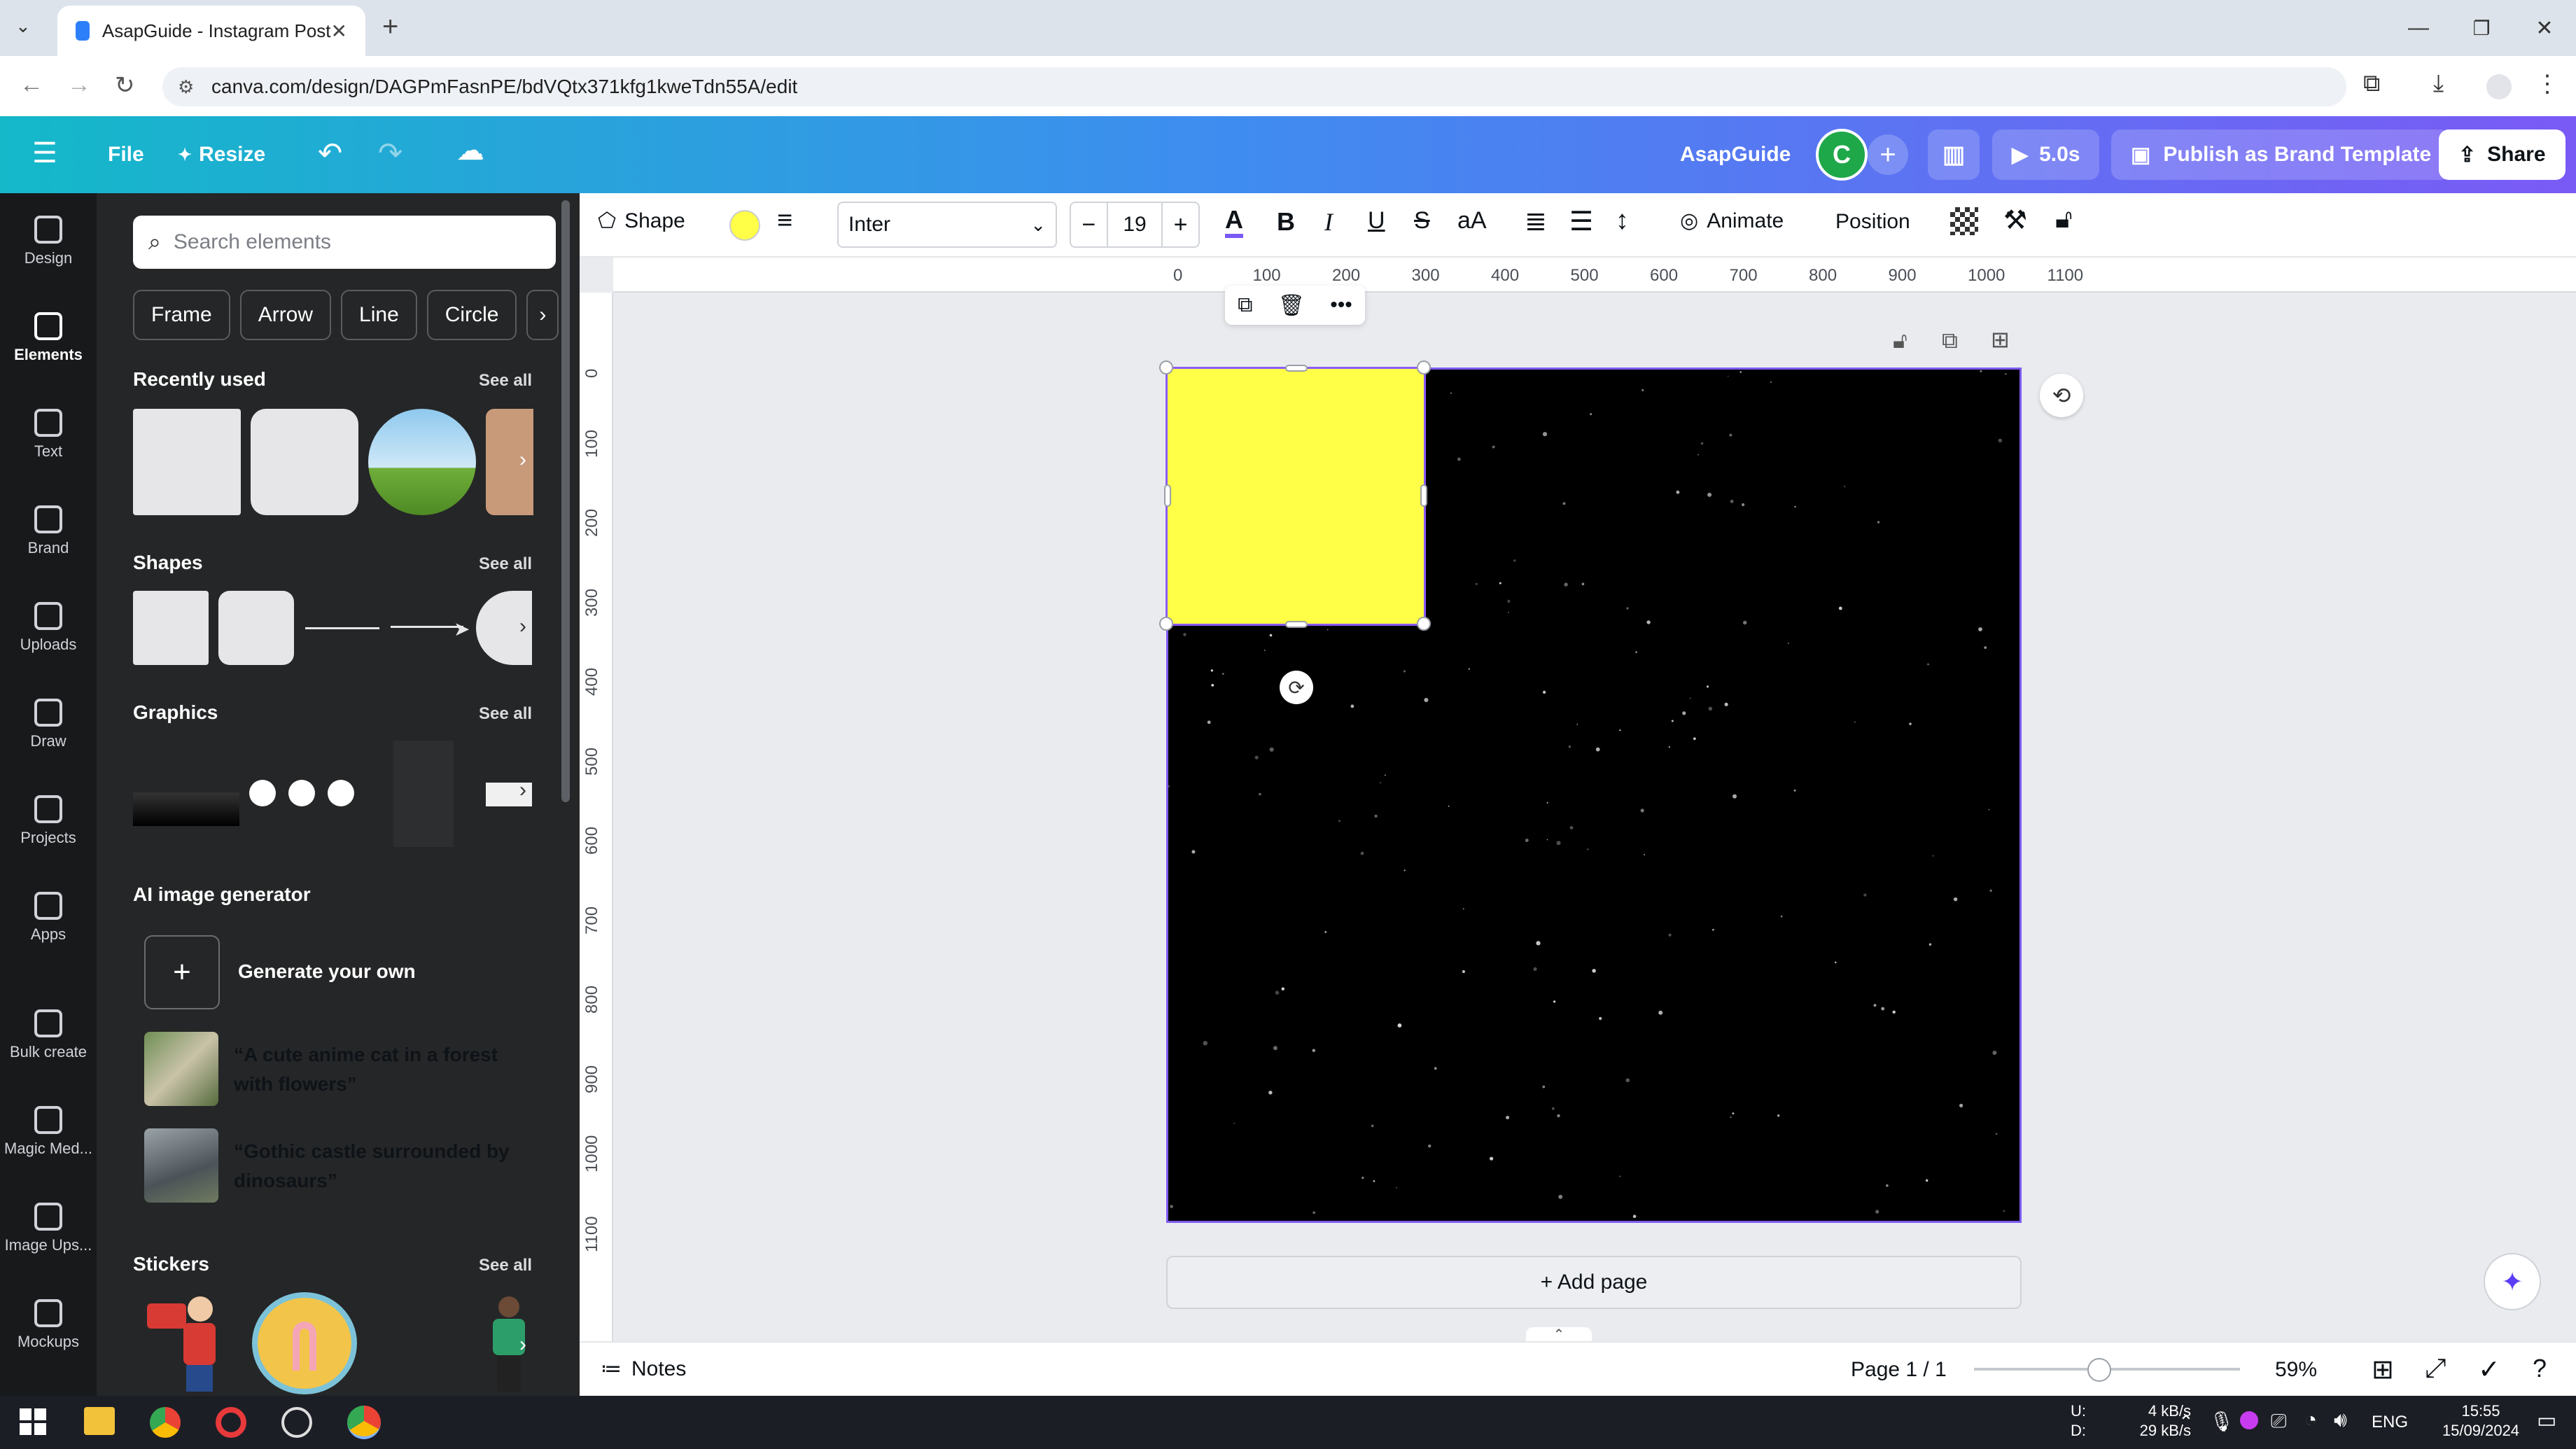 The height and width of the screenshot is (1449, 2576). Describe the element at coordinates (471, 315) in the screenshot. I see `chip-circle: Circle` at that location.